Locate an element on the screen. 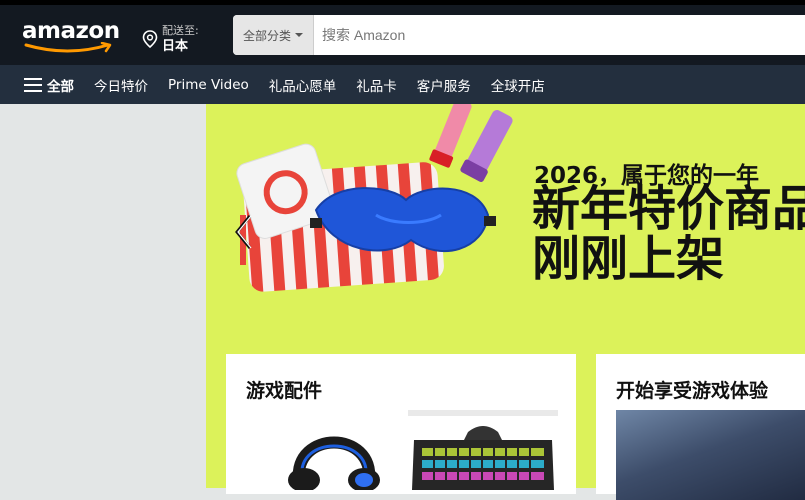 Image resolution: width=805 pixels, height=500 pixels. logo-text: amazon is located at coordinates (71, 31).